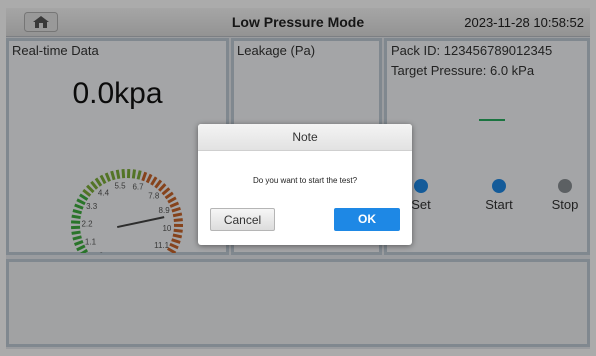  Describe the element at coordinates (305, 180) in the screenshot. I see `dialog-message: Do you want to start the test?` at that location.